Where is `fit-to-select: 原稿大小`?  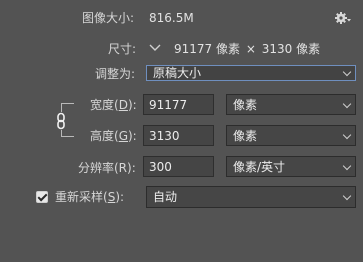
fit-to-select: 原稿大小 is located at coordinates (251, 73).